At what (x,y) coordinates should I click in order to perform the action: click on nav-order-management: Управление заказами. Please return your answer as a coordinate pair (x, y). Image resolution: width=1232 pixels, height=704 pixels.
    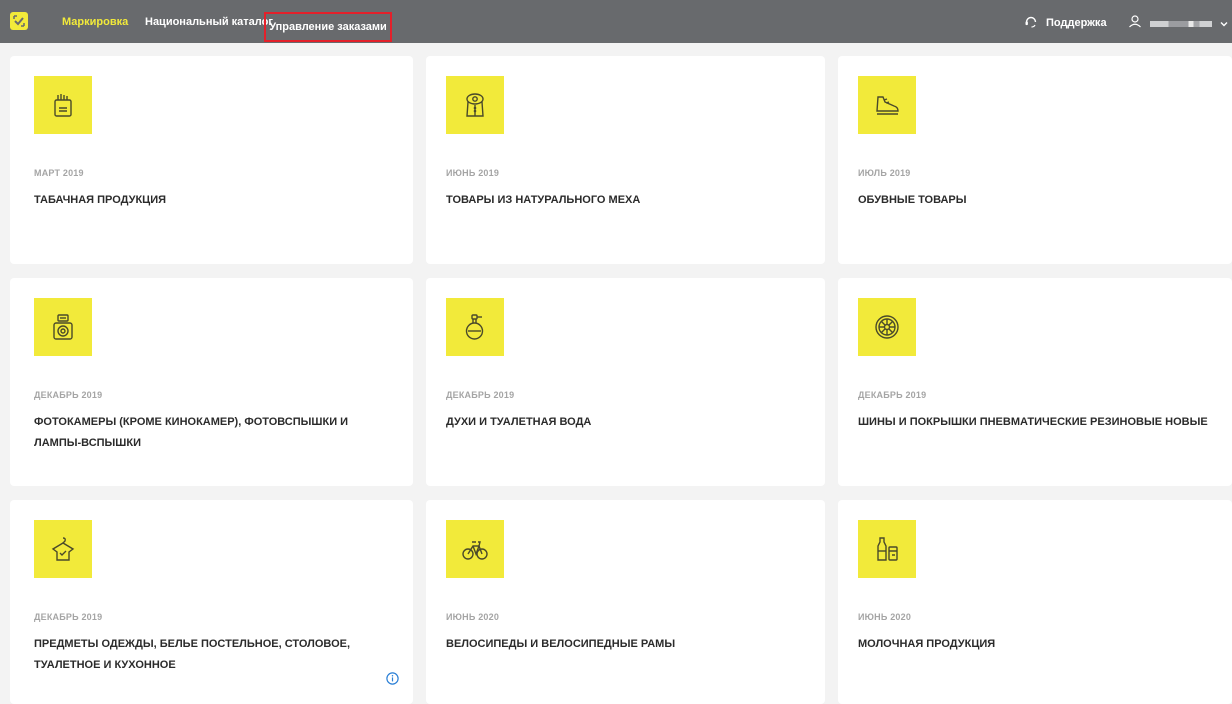
    Looking at the image, I should click on (328, 27).